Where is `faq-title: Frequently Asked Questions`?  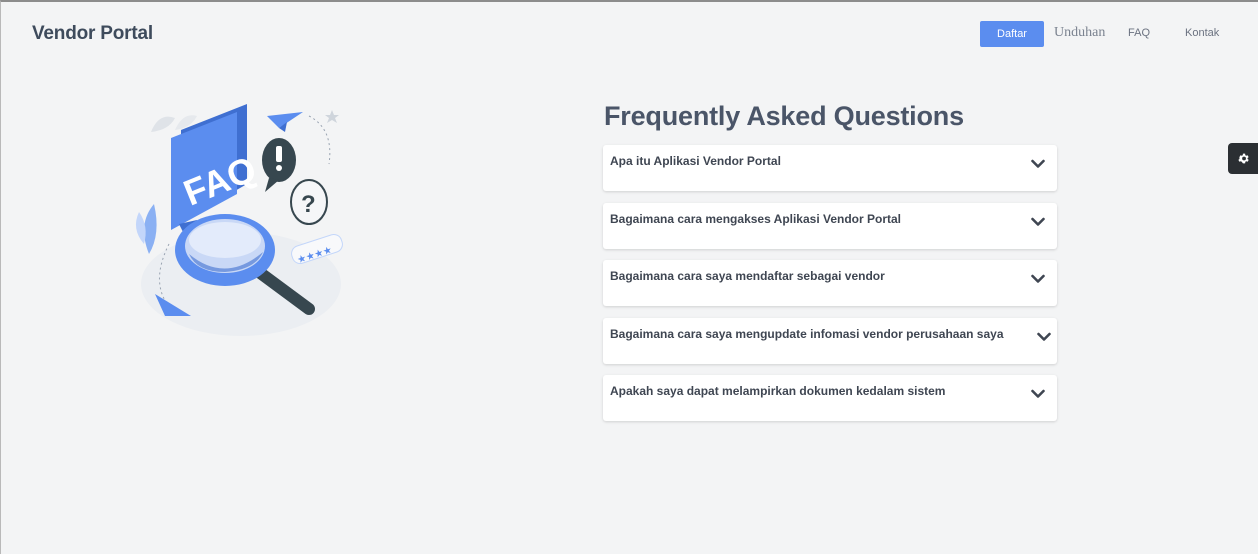
faq-title: Frequently Asked Questions is located at coordinates (784, 116).